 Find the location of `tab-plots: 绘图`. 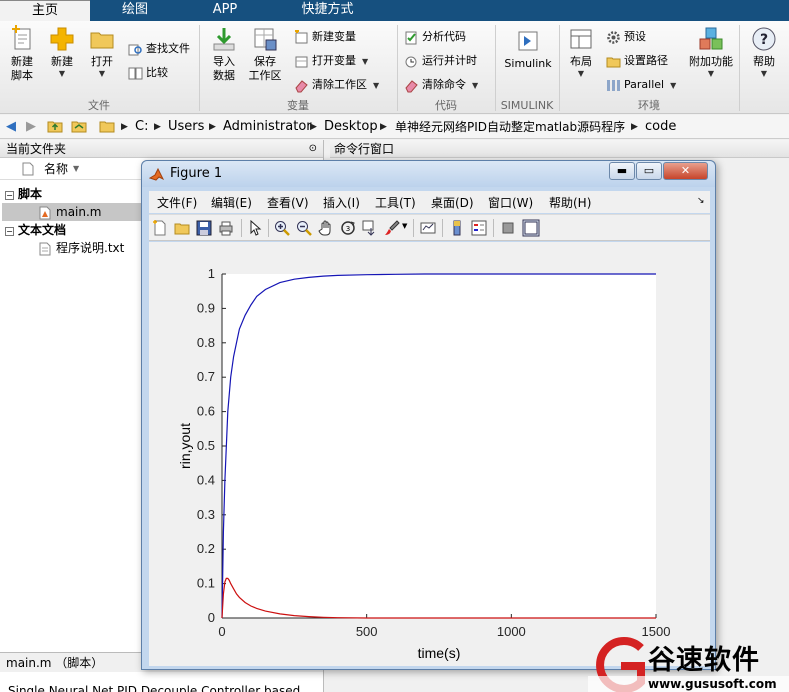

tab-plots: 绘图 is located at coordinates (135, 10).